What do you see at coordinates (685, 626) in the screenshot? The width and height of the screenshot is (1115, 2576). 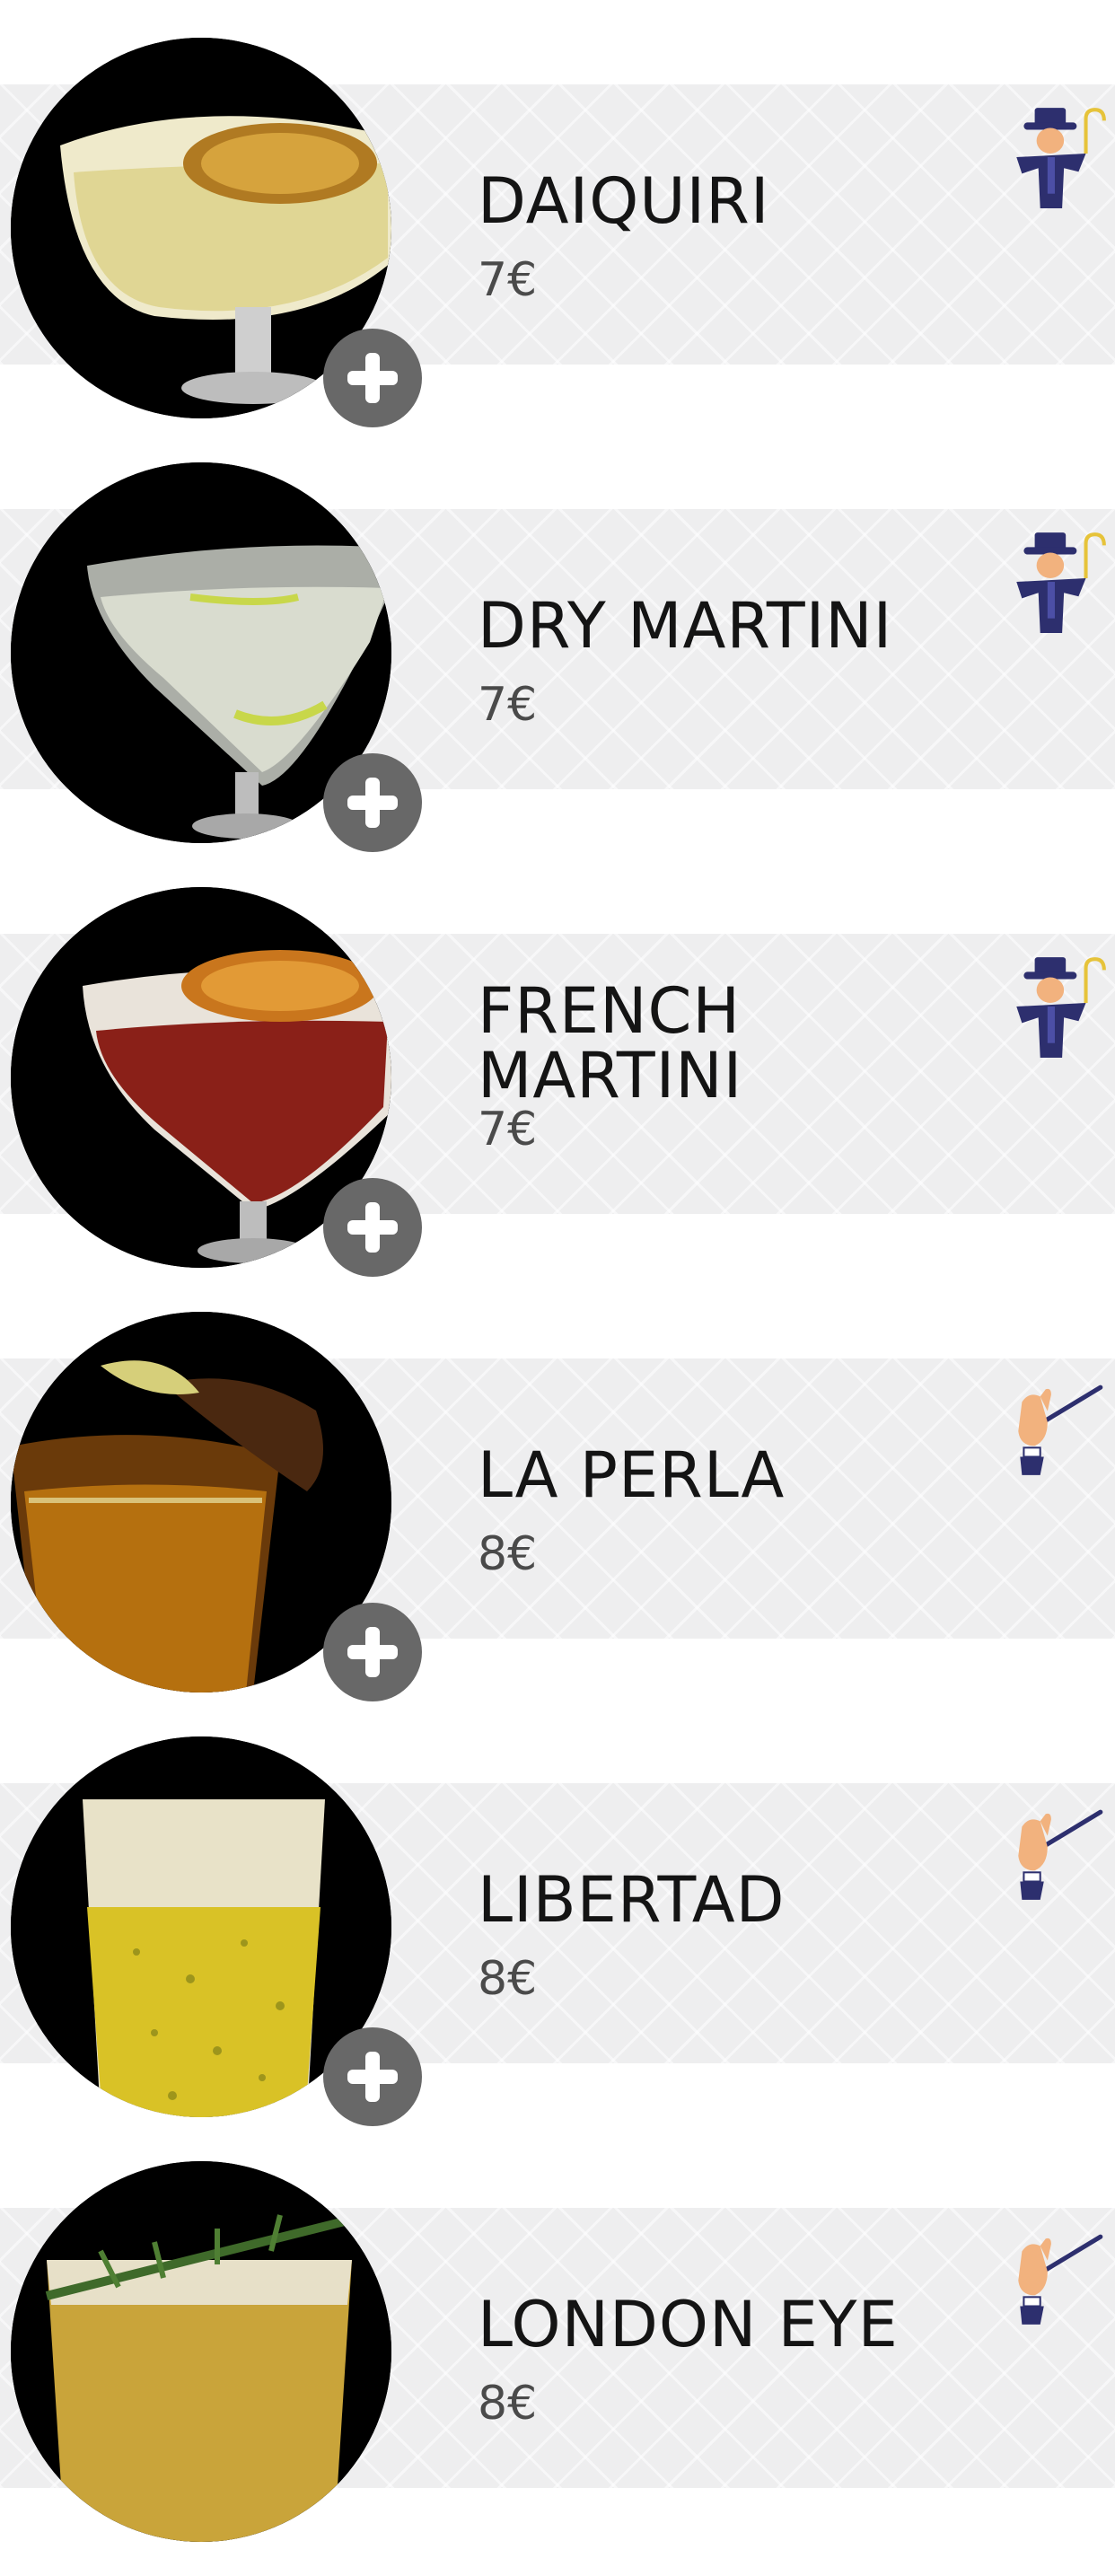 I see `menu-item-name: DRY MARTINI` at bounding box center [685, 626].